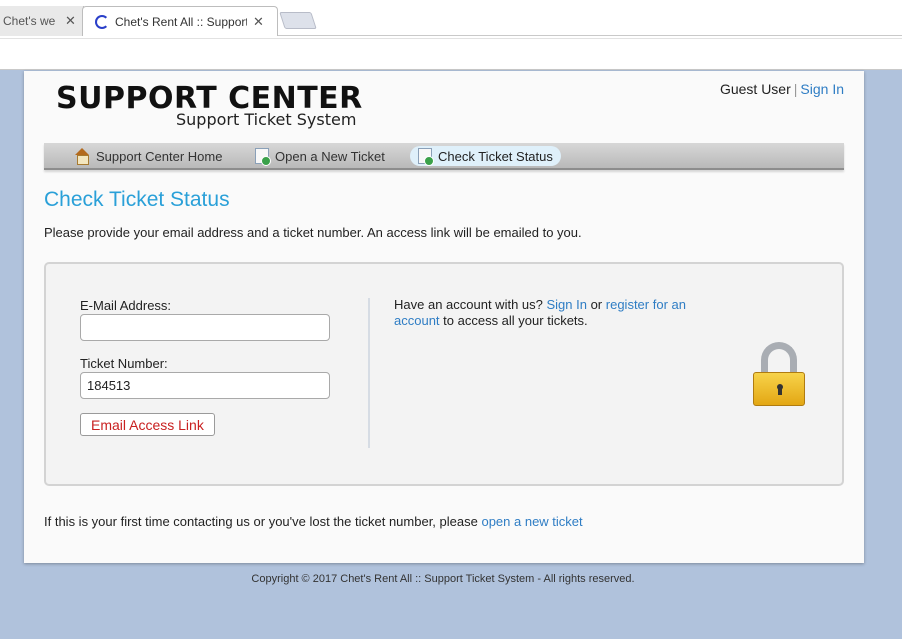 The height and width of the screenshot is (639, 902). I want to click on account-sign-in-link: Sign In, so click(566, 304).